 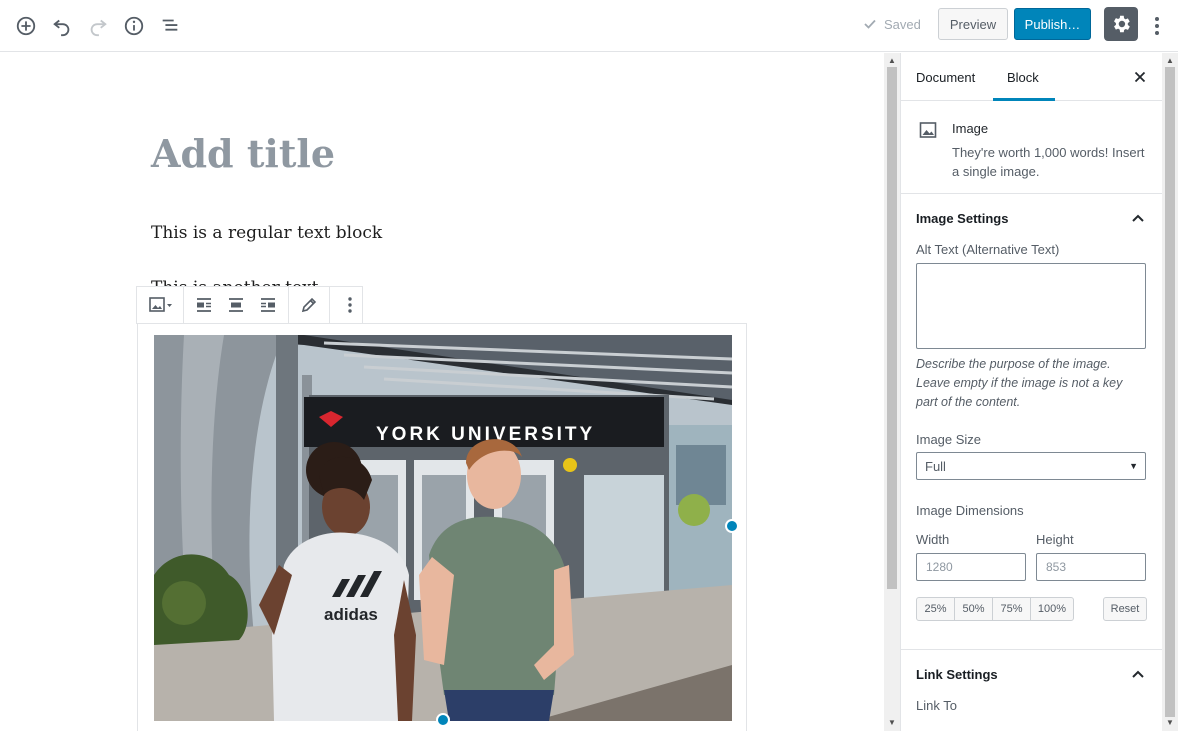 What do you see at coordinates (1031, 674) in the screenshot?
I see `link-settings-toggle: Link Settings` at bounding box center [1031, 674].